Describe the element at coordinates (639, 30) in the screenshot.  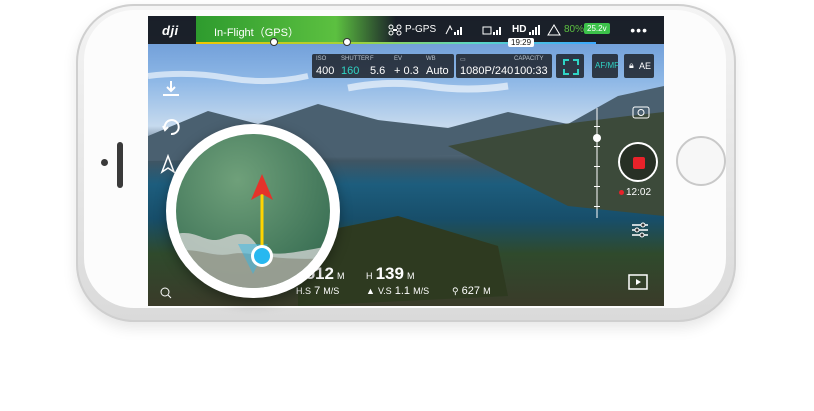
I see `more-dots-icon: •••` at that location.